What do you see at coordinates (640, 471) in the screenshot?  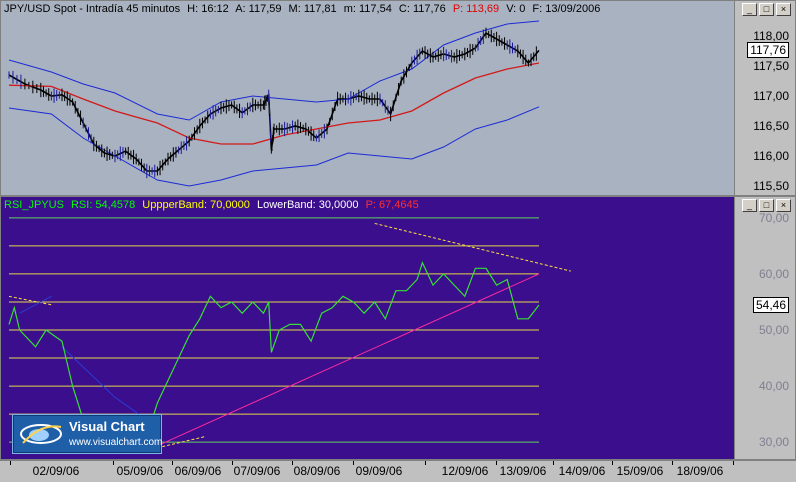 I see `time-tick-label: 15/09/06` at bounding box center [640, 471].